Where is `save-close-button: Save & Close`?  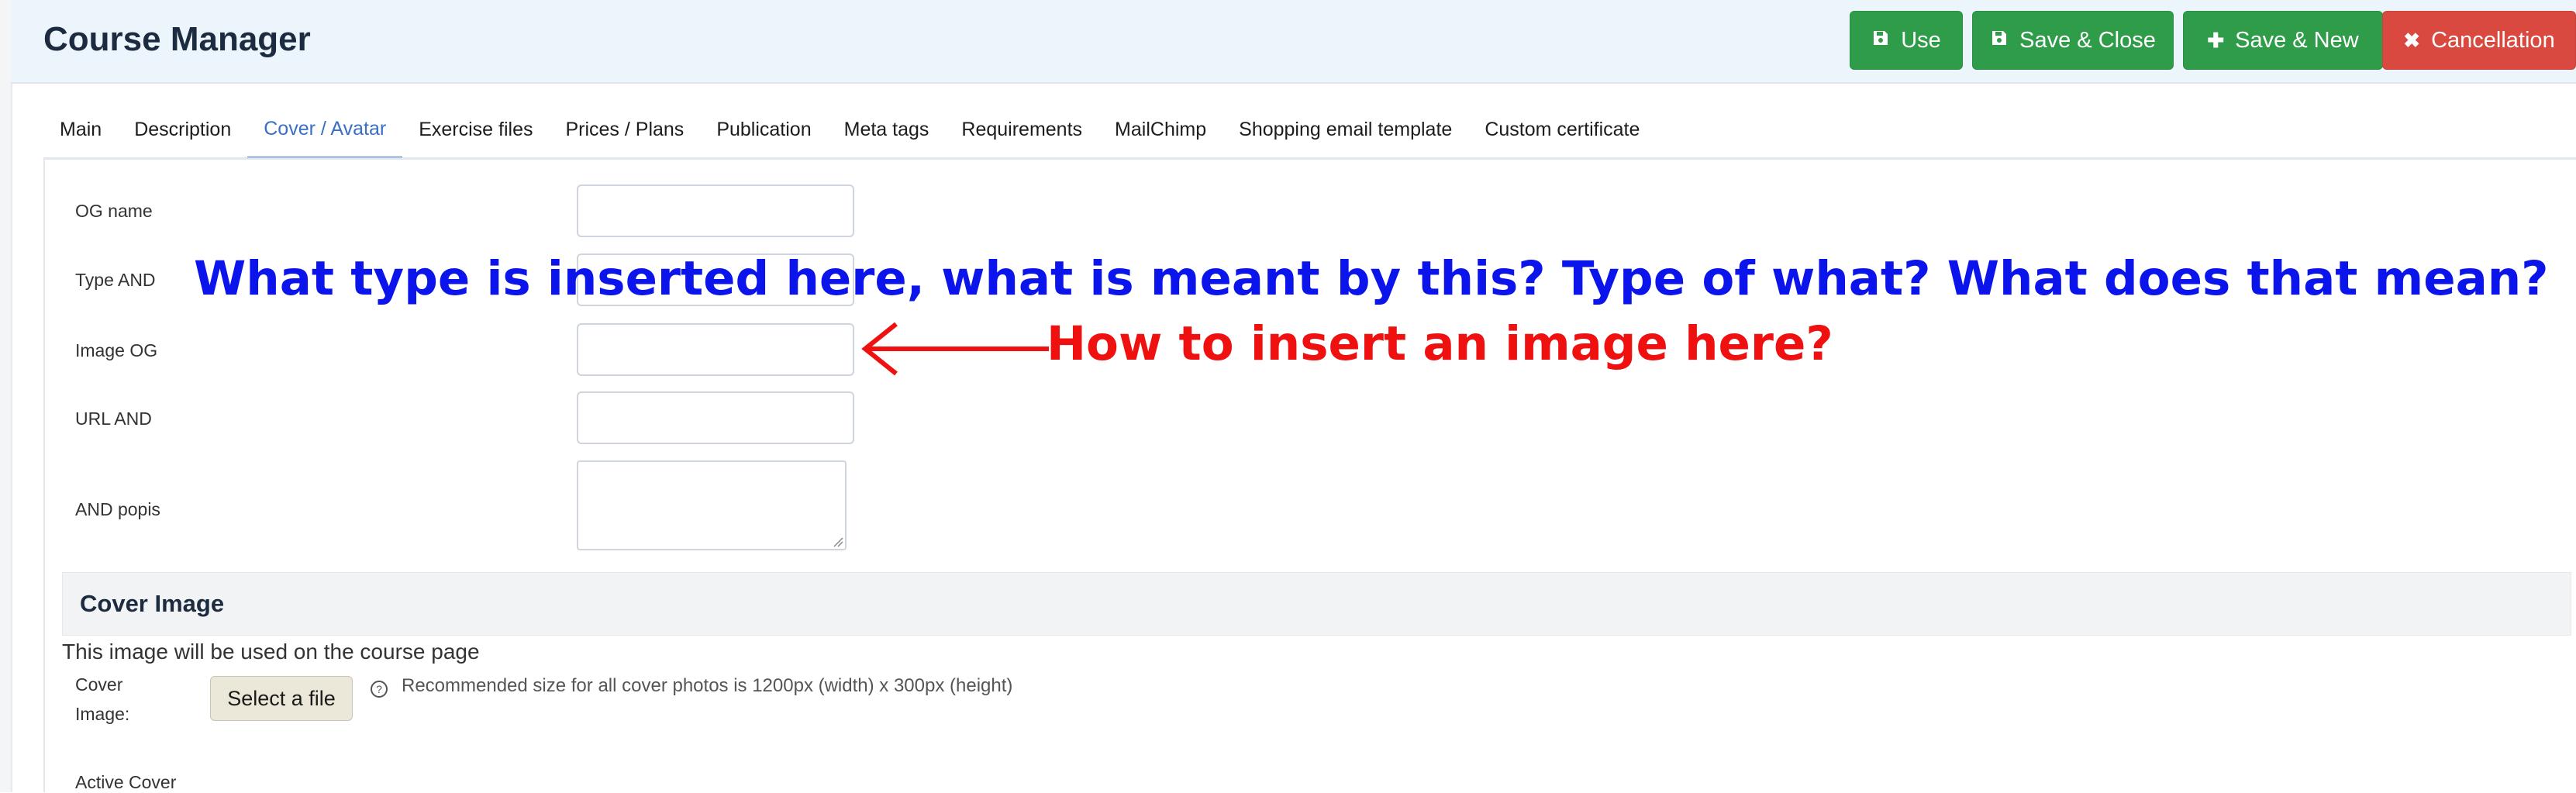
save-close-button: Save & Close is located at coordinates (2073, 40).